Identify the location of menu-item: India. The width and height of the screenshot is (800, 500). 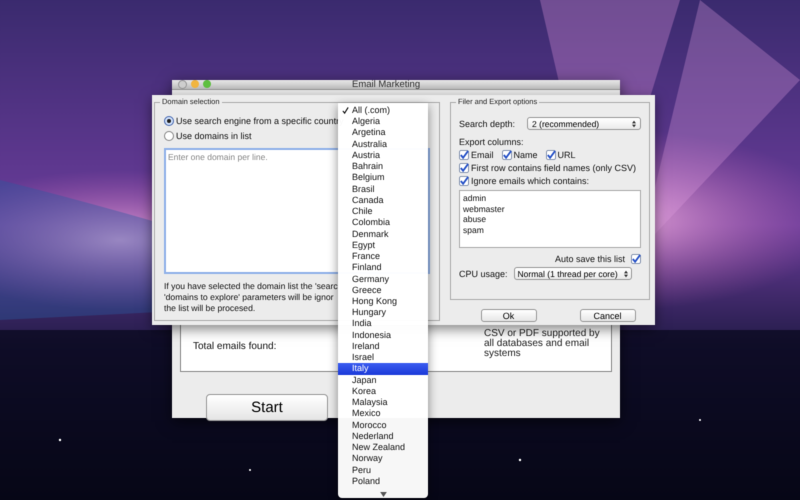
(383, 324).